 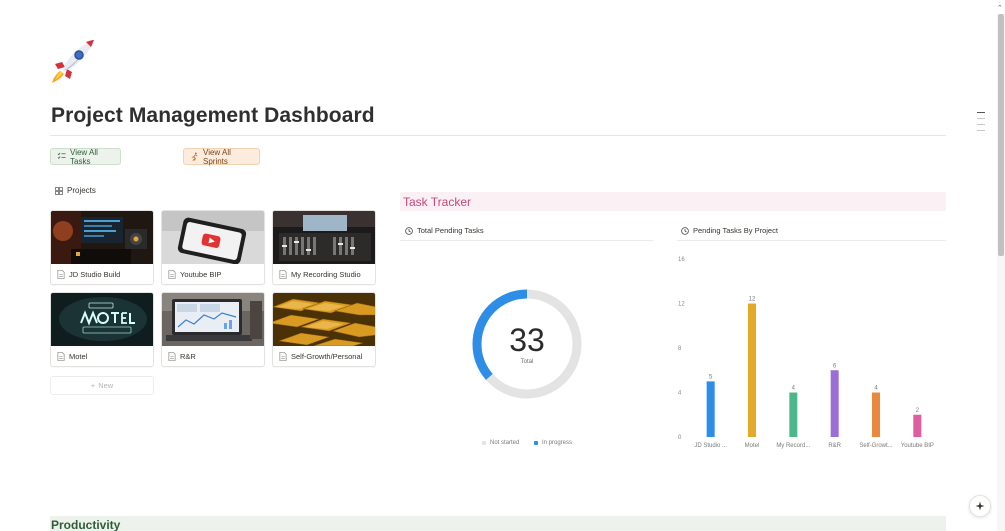 I want to click on bar-value-label: 12, so click(x=752, y=300).